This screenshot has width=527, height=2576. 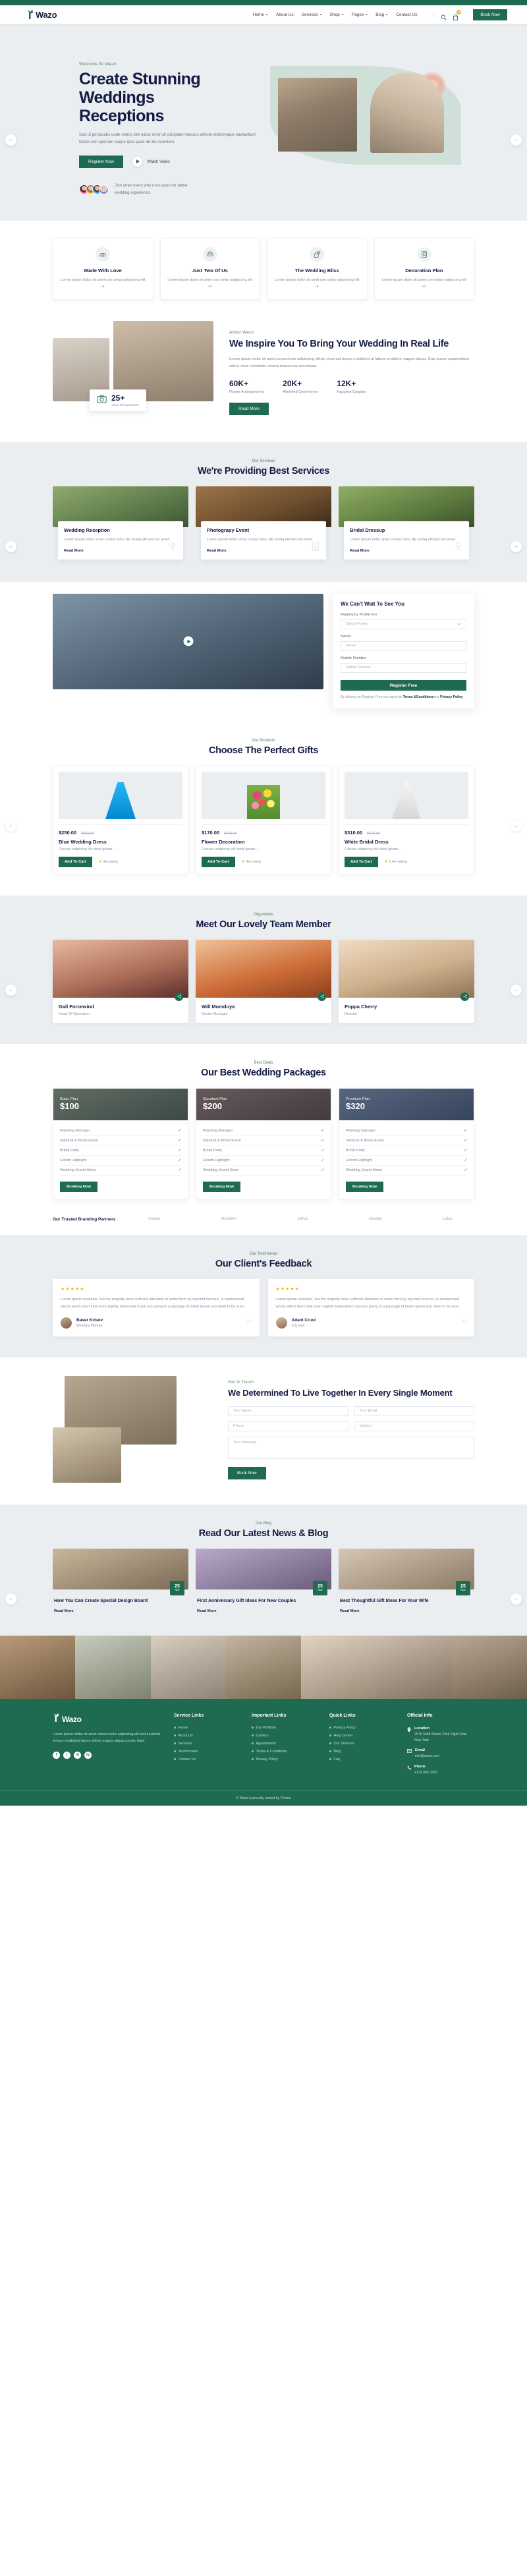 I want to click on name-input-placeholder: Name, so click(x=351, y=646).